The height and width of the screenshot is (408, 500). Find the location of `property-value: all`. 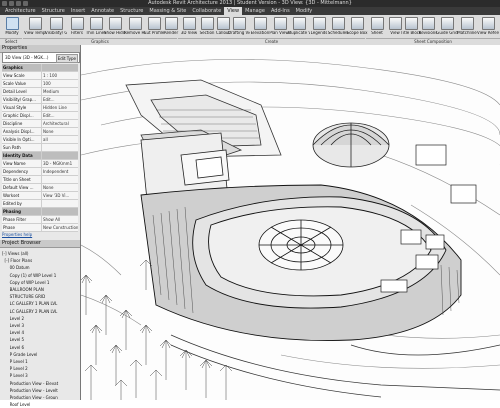

property-value: all is located at coordinates (60, 139).